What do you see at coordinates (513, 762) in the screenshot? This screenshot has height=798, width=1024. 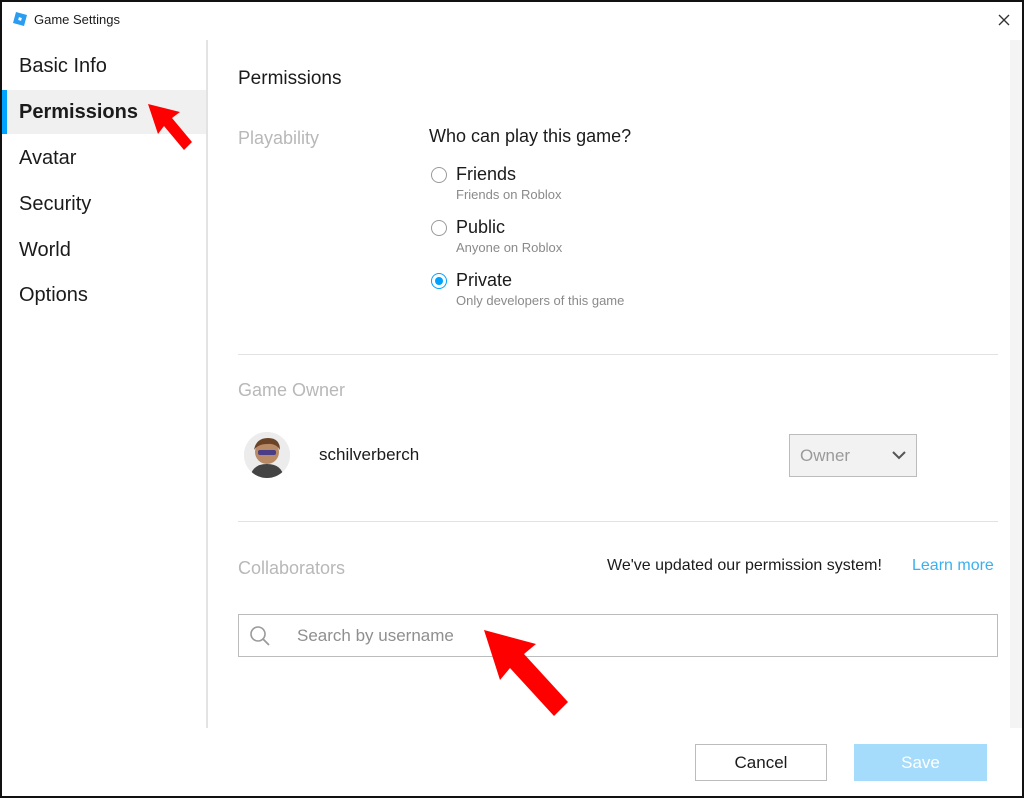 I see `dialog-footer: Cancel Save` at bounding box center [513, 762].